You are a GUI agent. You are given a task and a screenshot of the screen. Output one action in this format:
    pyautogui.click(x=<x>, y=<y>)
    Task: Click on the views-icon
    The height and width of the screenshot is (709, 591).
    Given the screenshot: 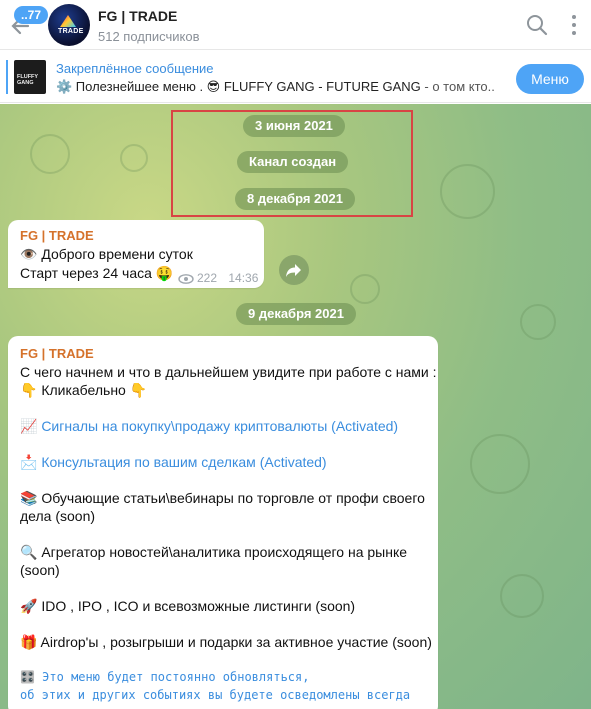 What is the action you would take?
    pyautogui.click(x=186, y=278)
    